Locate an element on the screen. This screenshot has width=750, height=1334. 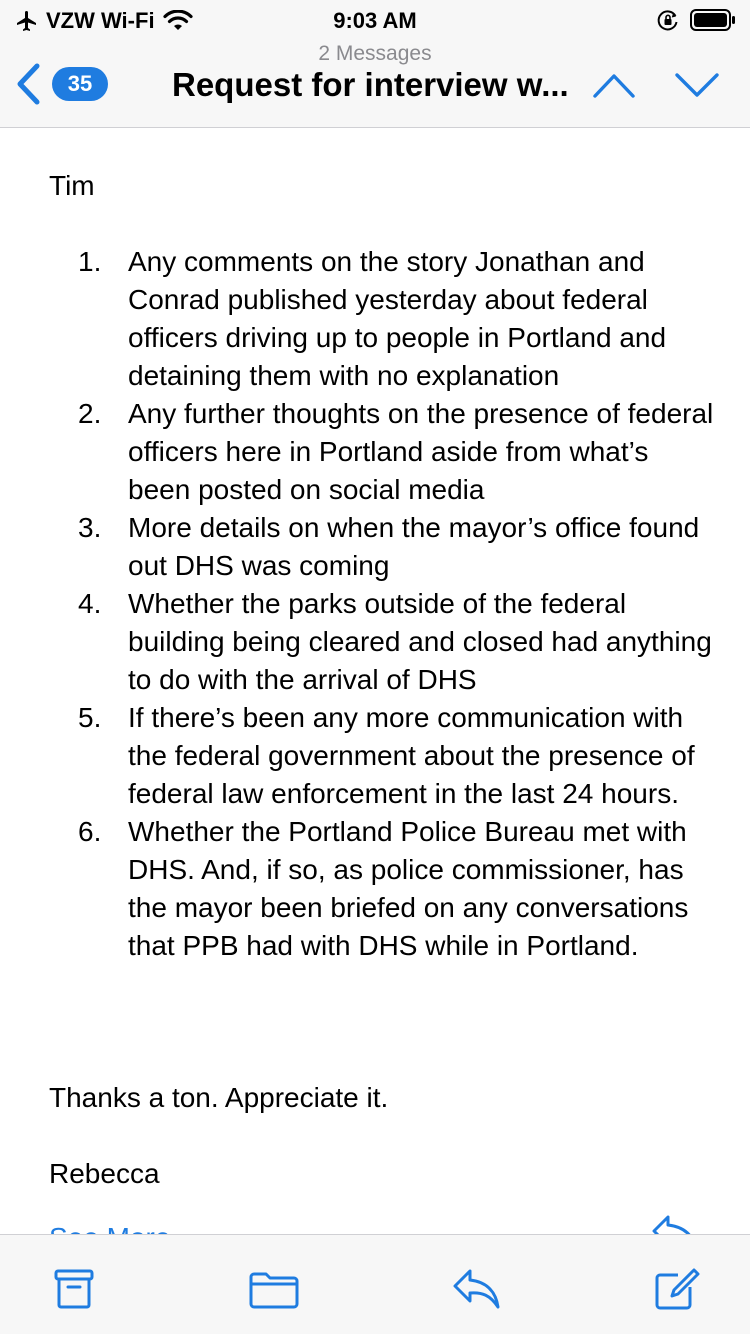
compose-icon is located at coordinates (676, 1289).